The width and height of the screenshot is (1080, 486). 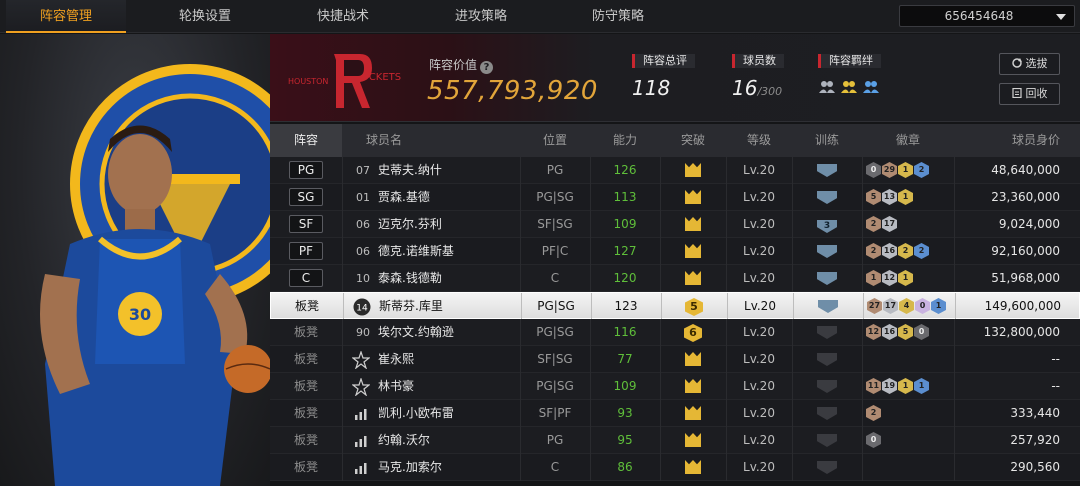 What do you see at coordinates (759, 140) in the screenshot?
I see `col-level: 等级` at bounding box center [759, 140].